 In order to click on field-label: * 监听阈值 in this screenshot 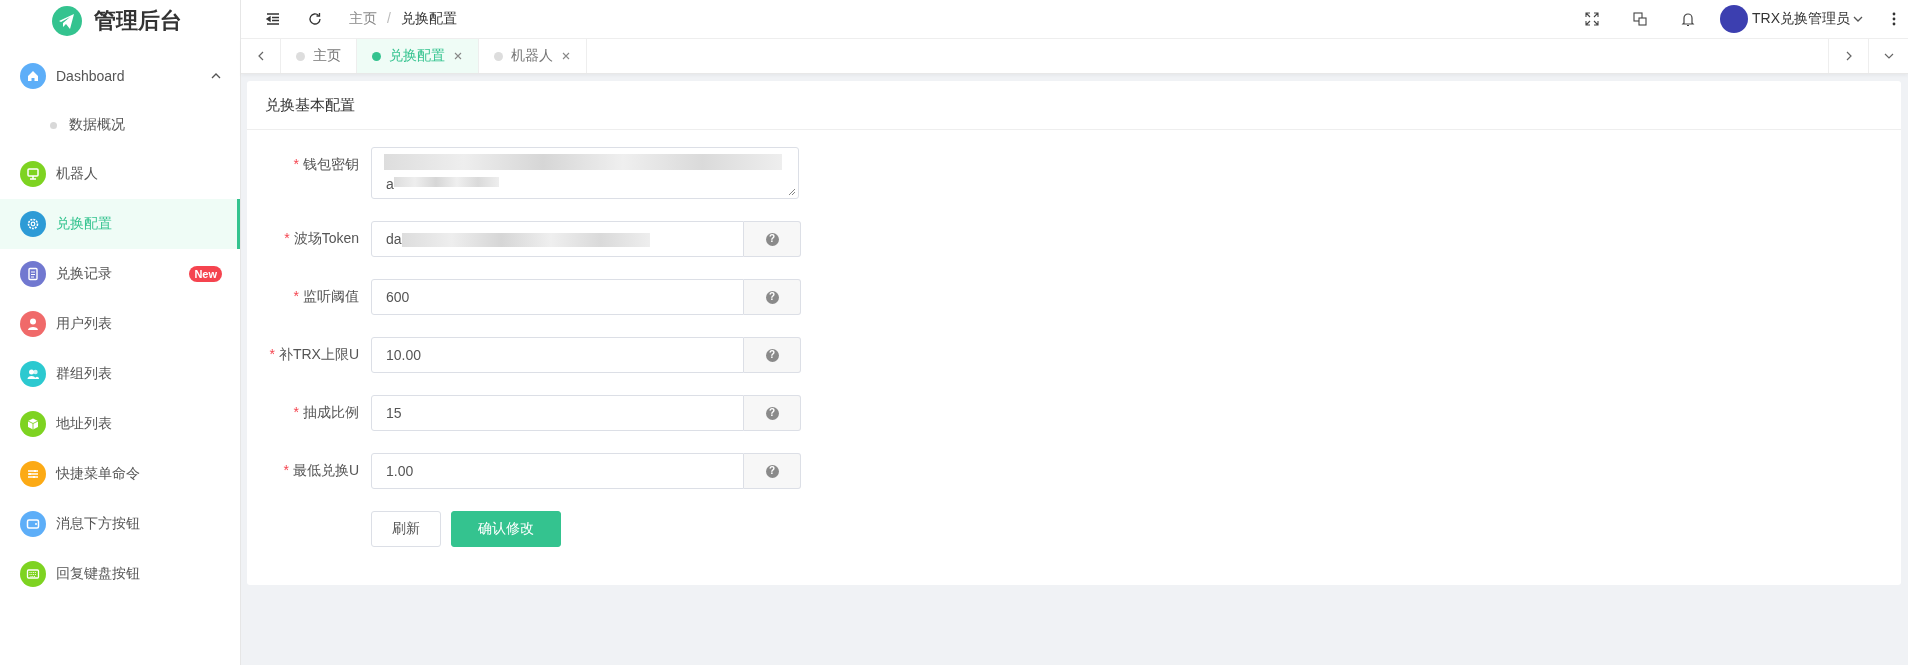, I will do `click(326, 297)`.